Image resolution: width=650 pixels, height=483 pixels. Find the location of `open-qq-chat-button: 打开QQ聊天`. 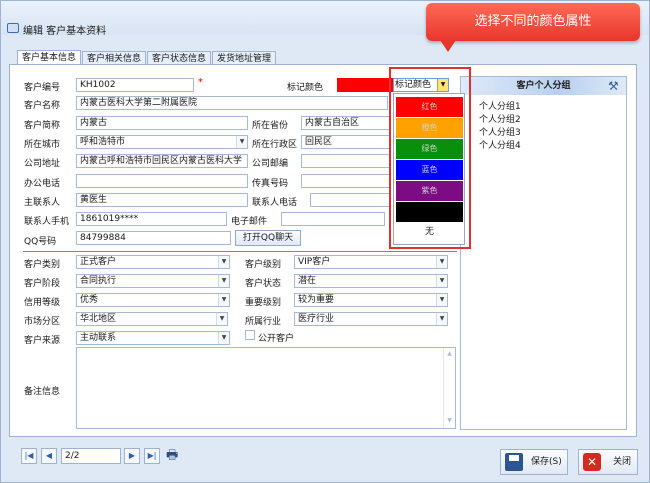

open-qq-chat-button: 打开QQ聊天 is located at coordinates (268, 238).